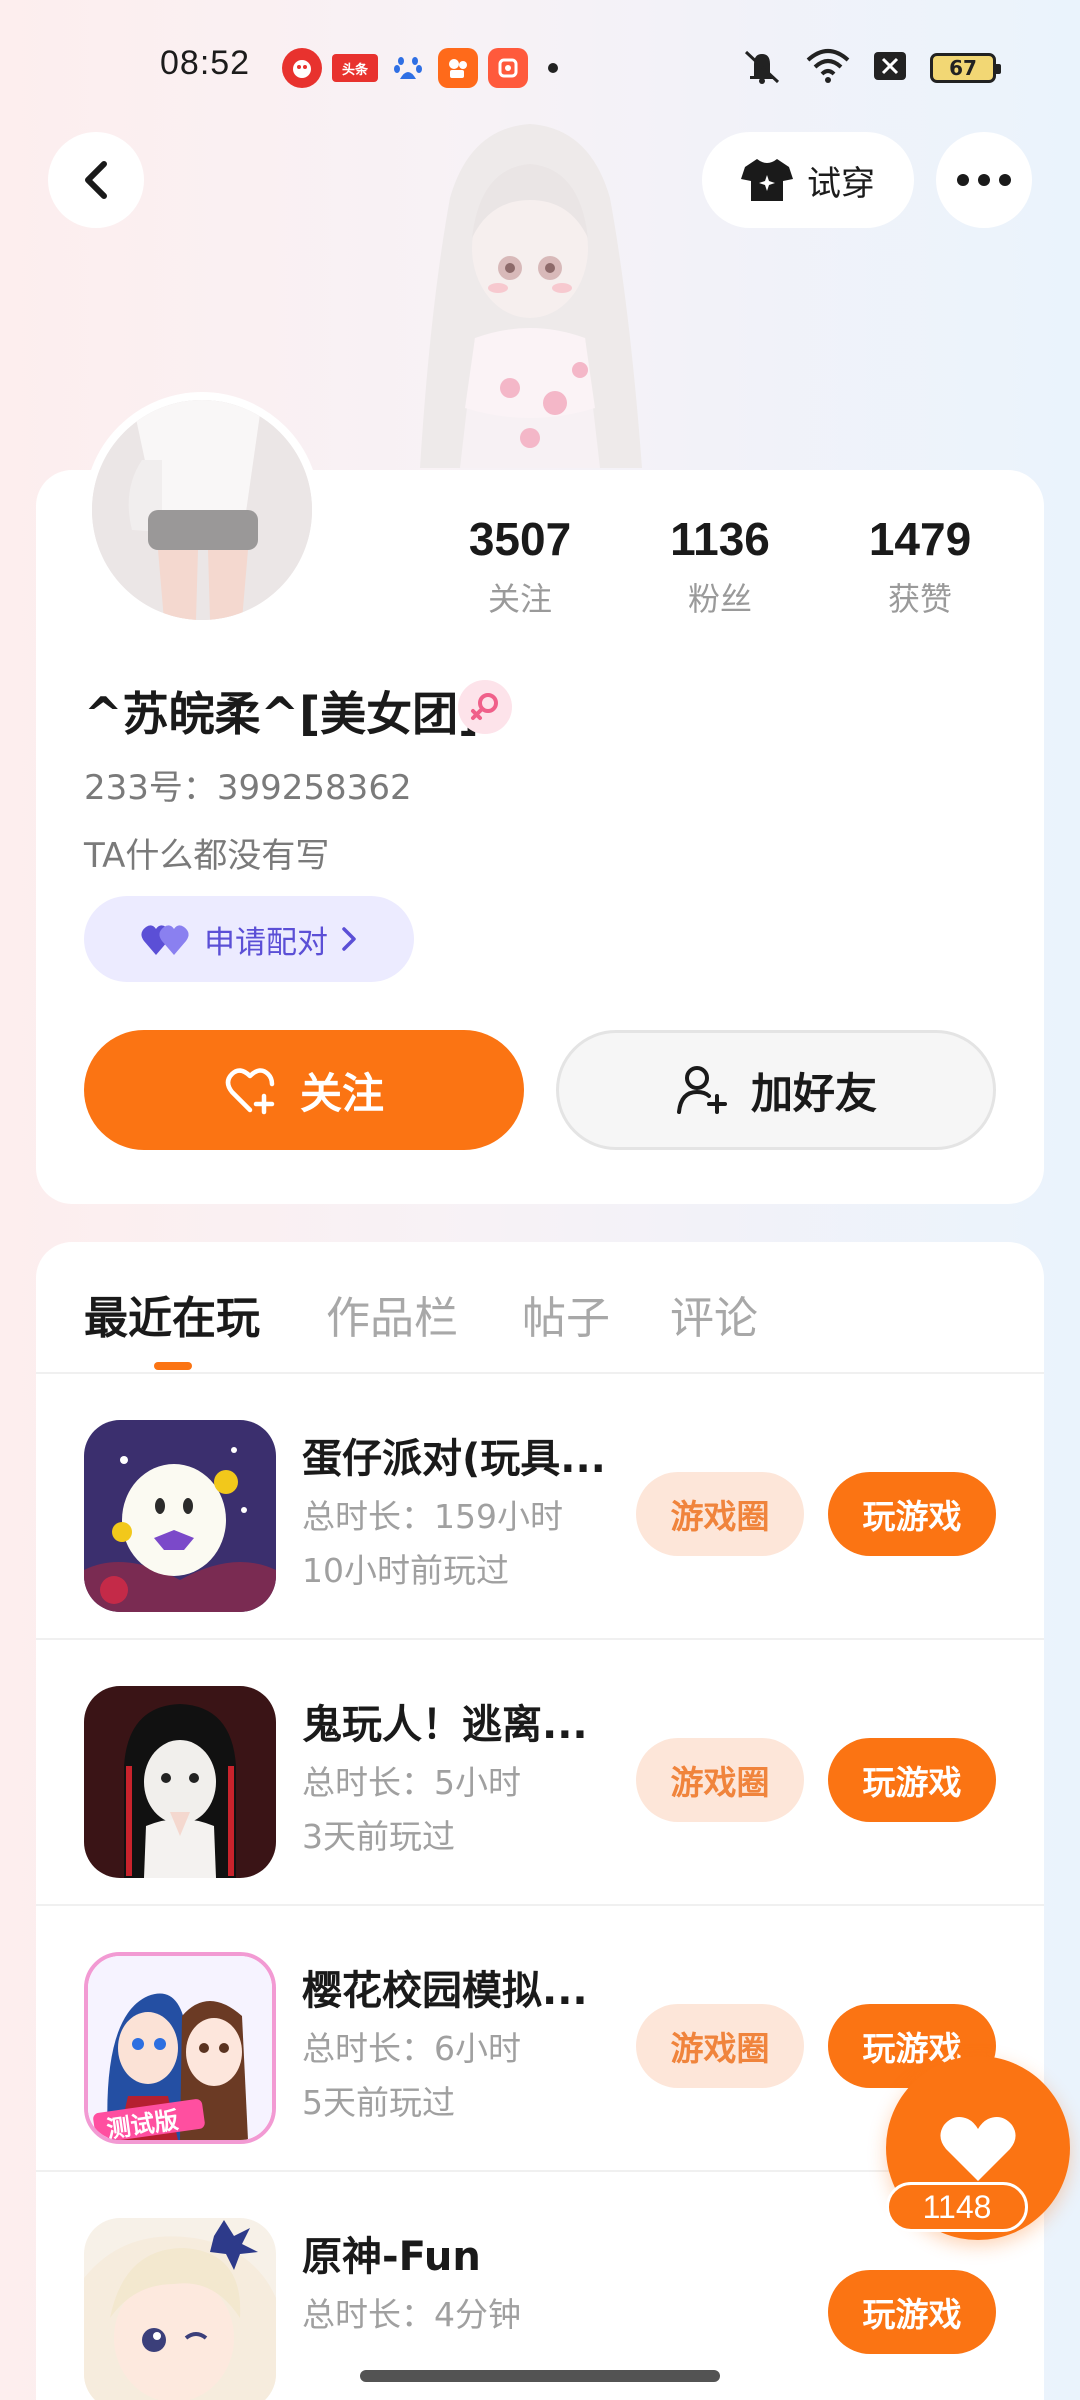  Describe the element at coordinates (540, 2376) in the screenshot. I see `home-indicator` at that location.